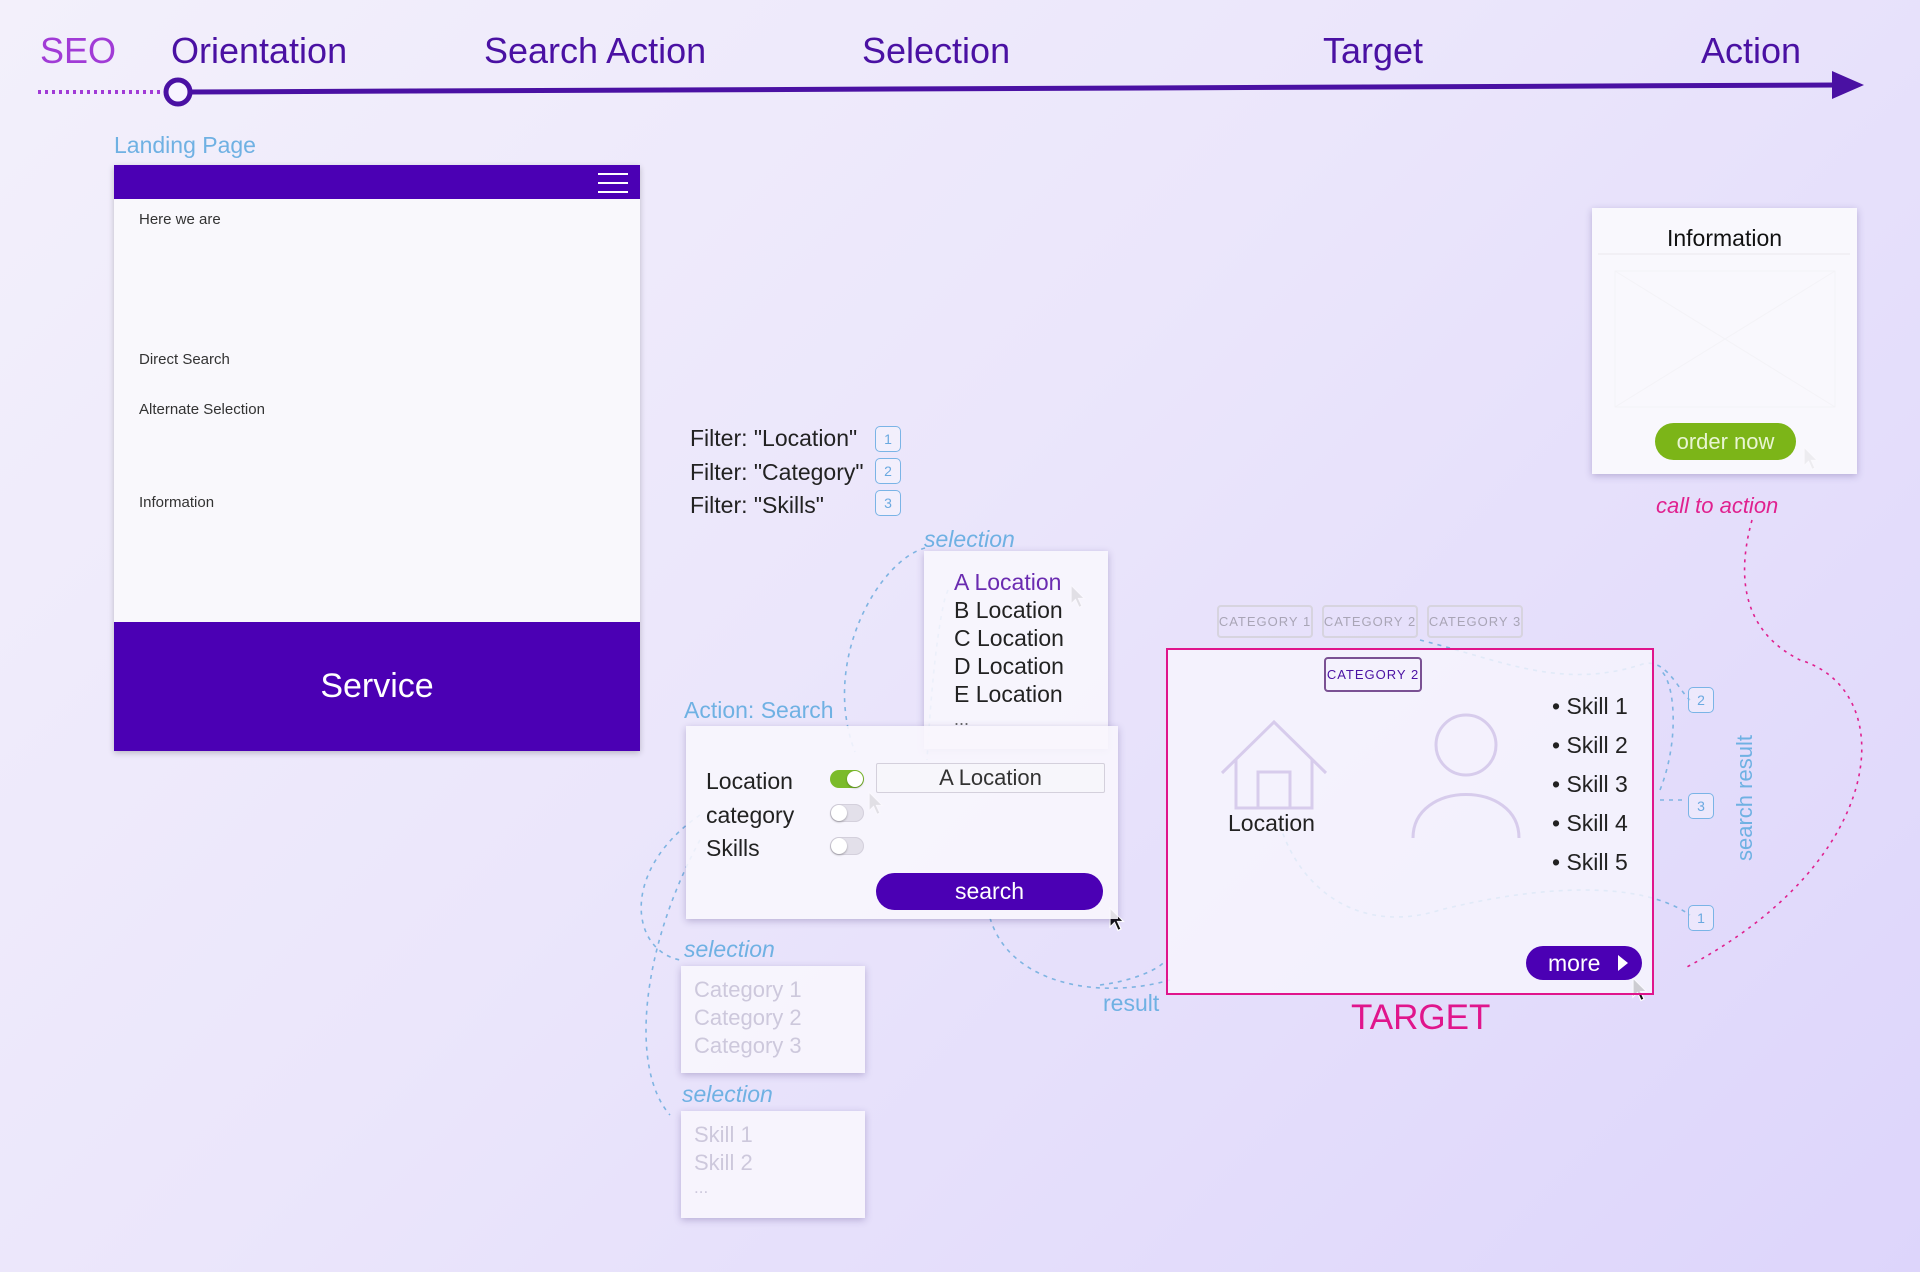  What do you see at coordinates (847, 846) in the screenshot?
I see `skills-toggle` at bounding box center [847, 846].